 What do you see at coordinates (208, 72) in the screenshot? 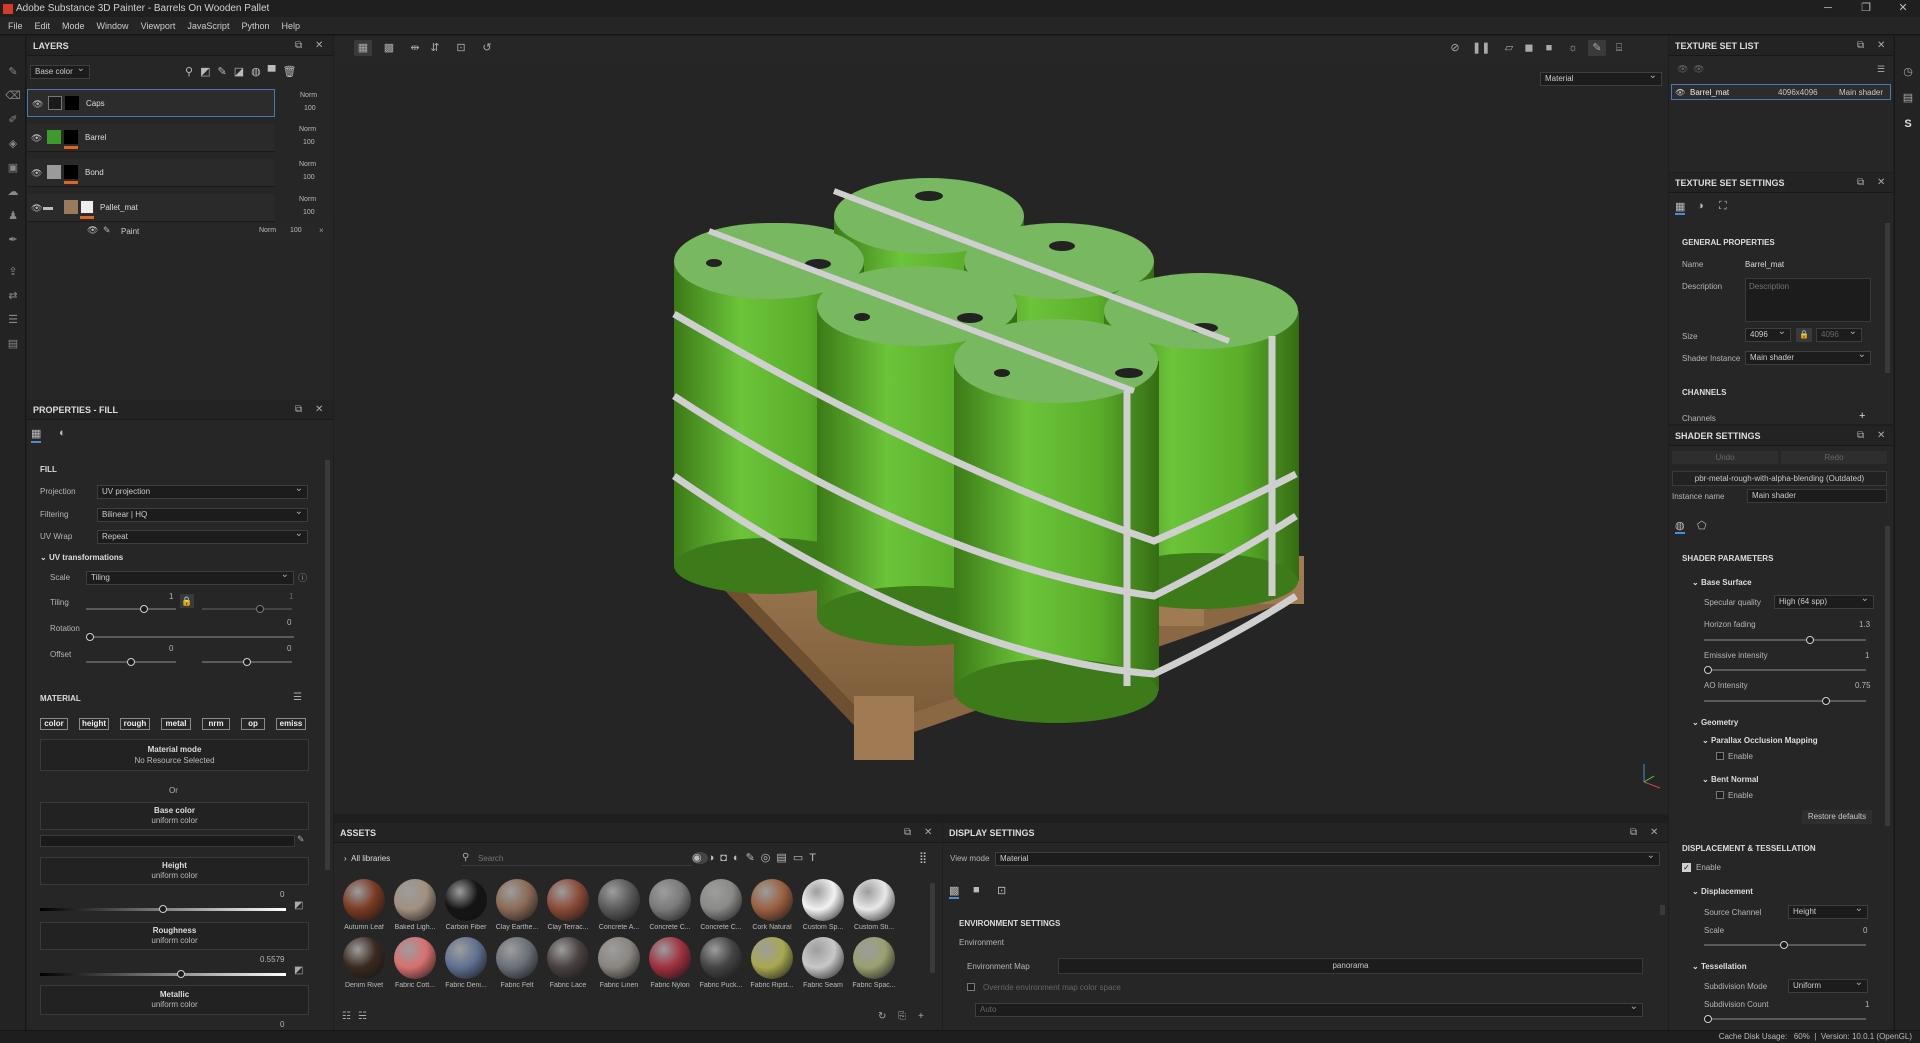
I see `add-mask-icon: ◩` at bounding box center [208, 72].